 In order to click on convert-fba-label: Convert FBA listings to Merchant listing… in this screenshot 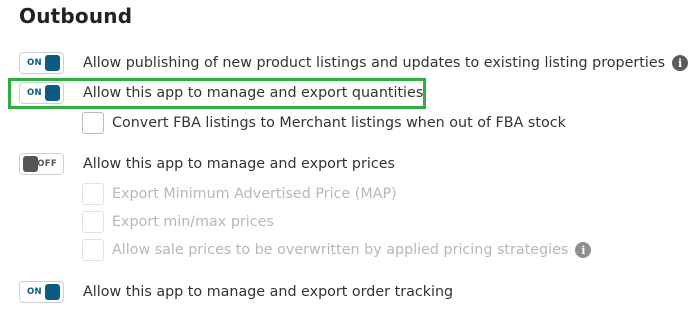, I will do `click(339, 123)`.